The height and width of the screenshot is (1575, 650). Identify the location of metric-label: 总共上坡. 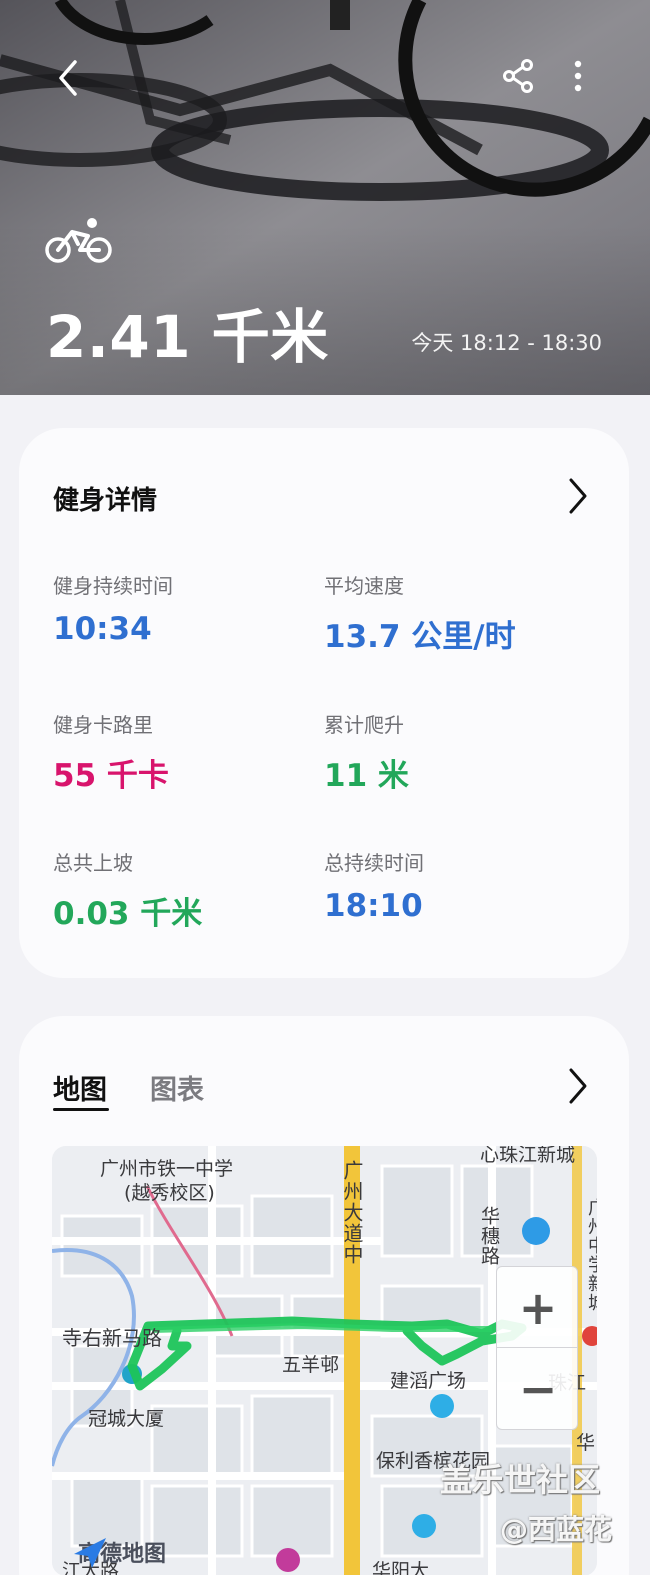
(93, 863).